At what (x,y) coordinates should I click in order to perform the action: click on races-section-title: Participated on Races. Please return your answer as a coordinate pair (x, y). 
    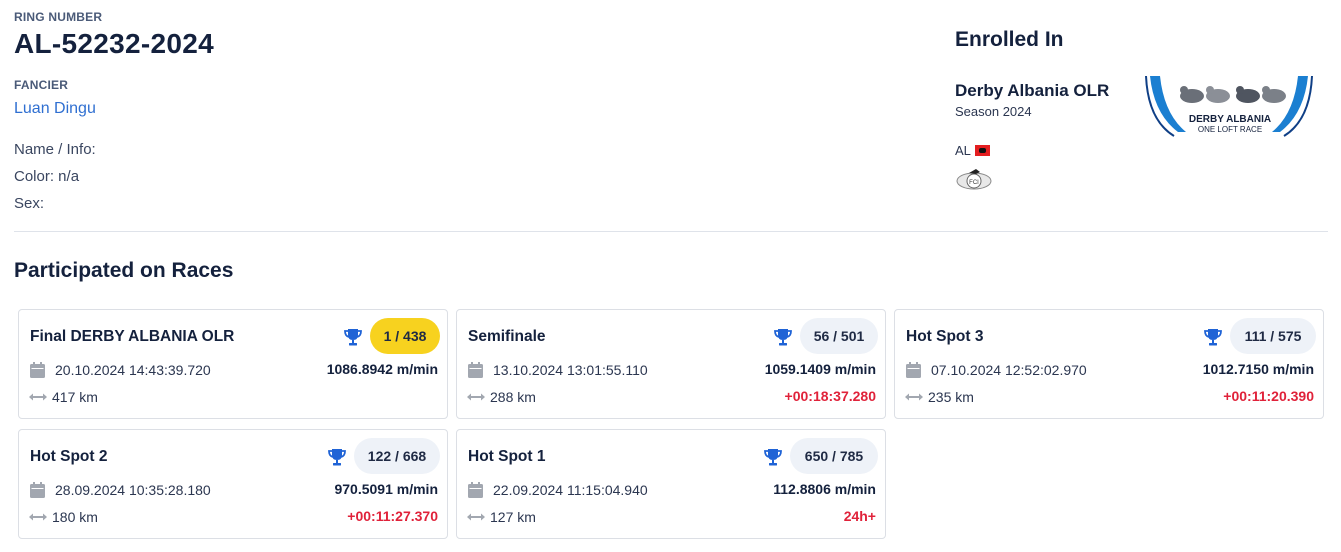
    Looking at the image, I should click on (124, 270).